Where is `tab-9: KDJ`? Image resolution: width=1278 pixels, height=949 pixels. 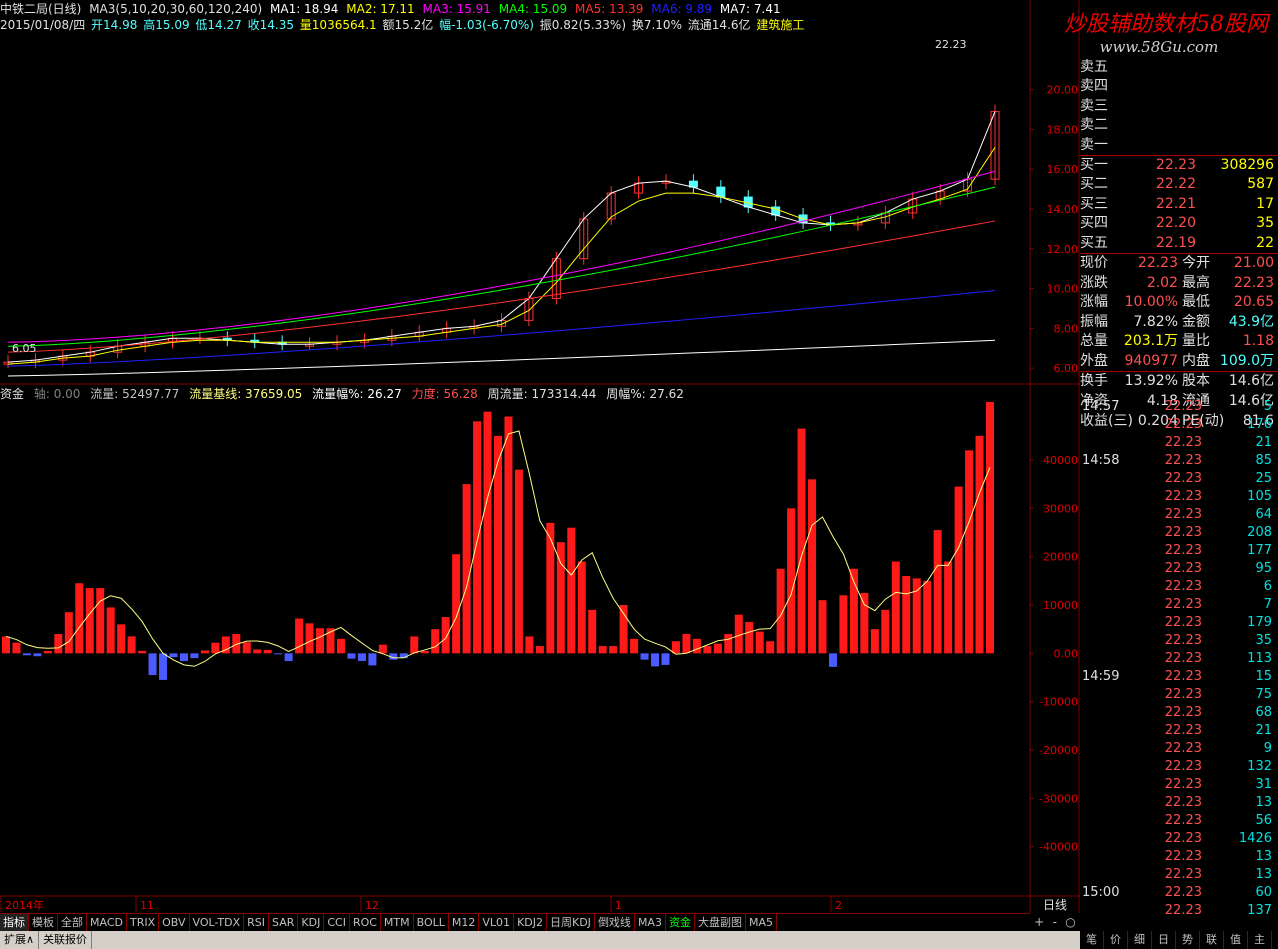
tab-9: KDJ is located at coordinates (311, 922).